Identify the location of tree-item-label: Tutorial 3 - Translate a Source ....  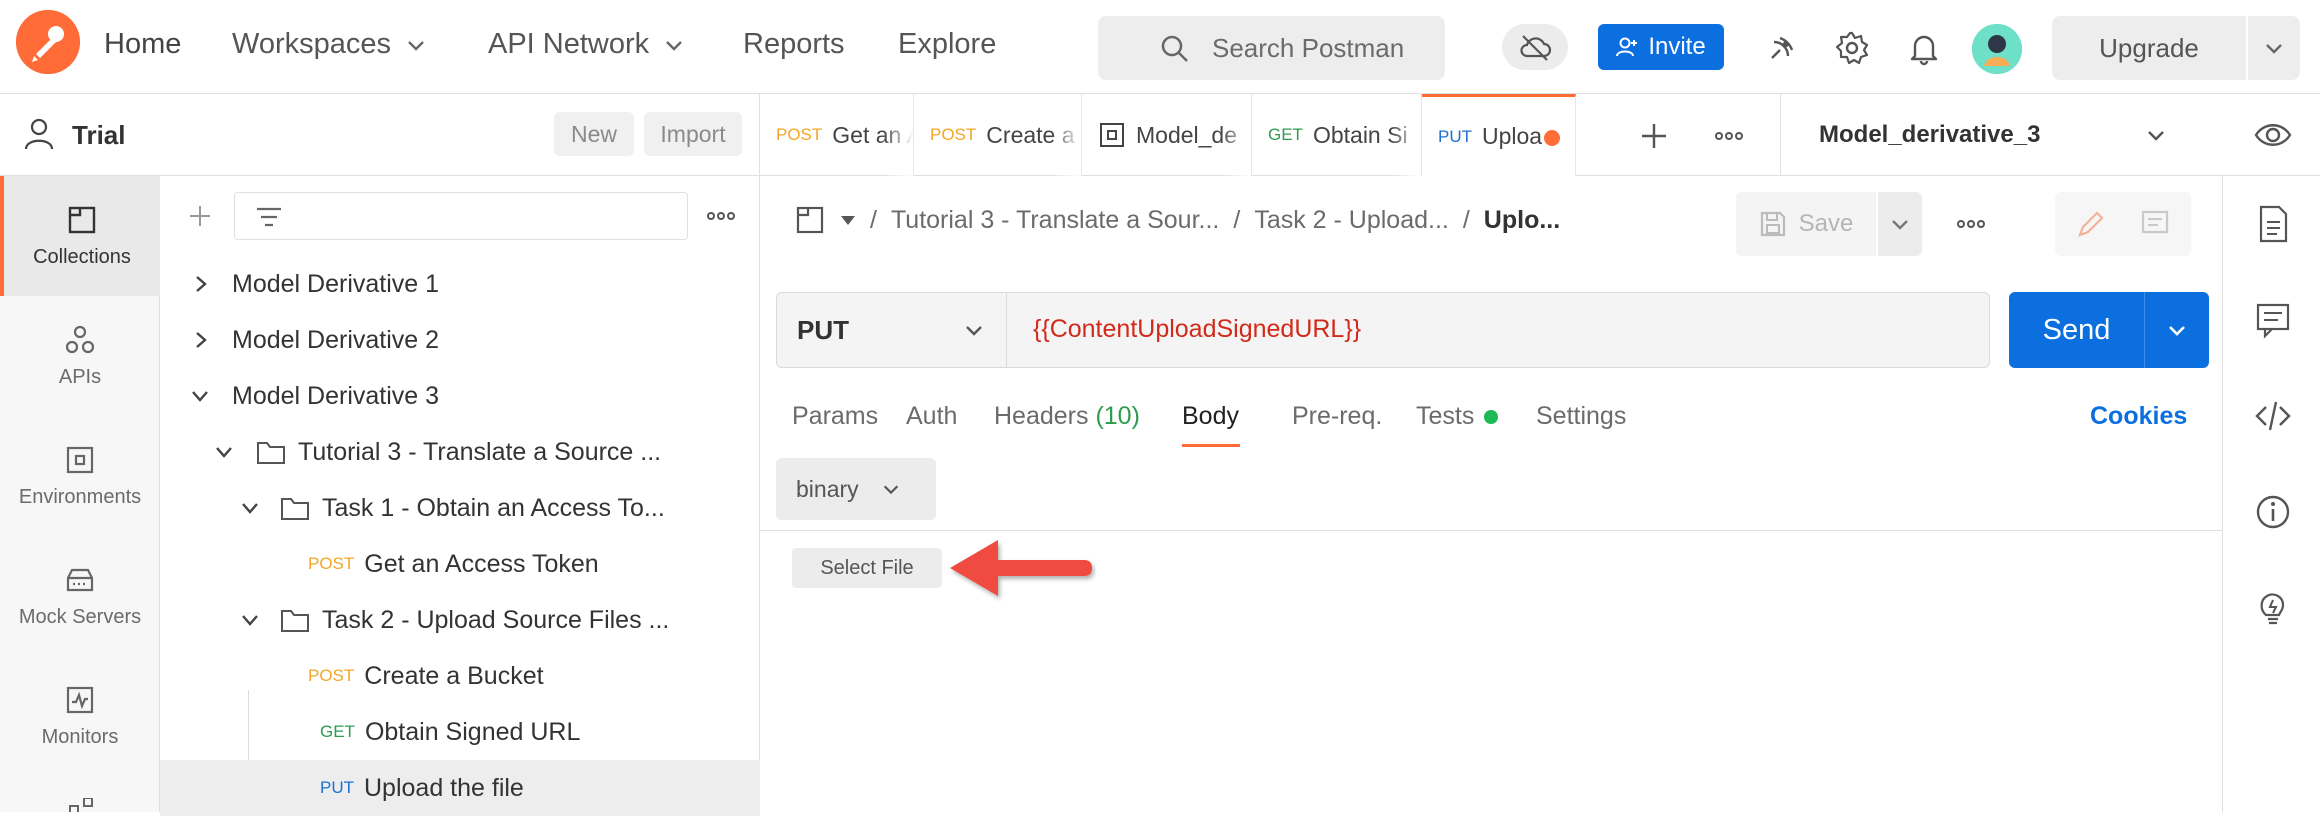
(480, 451).